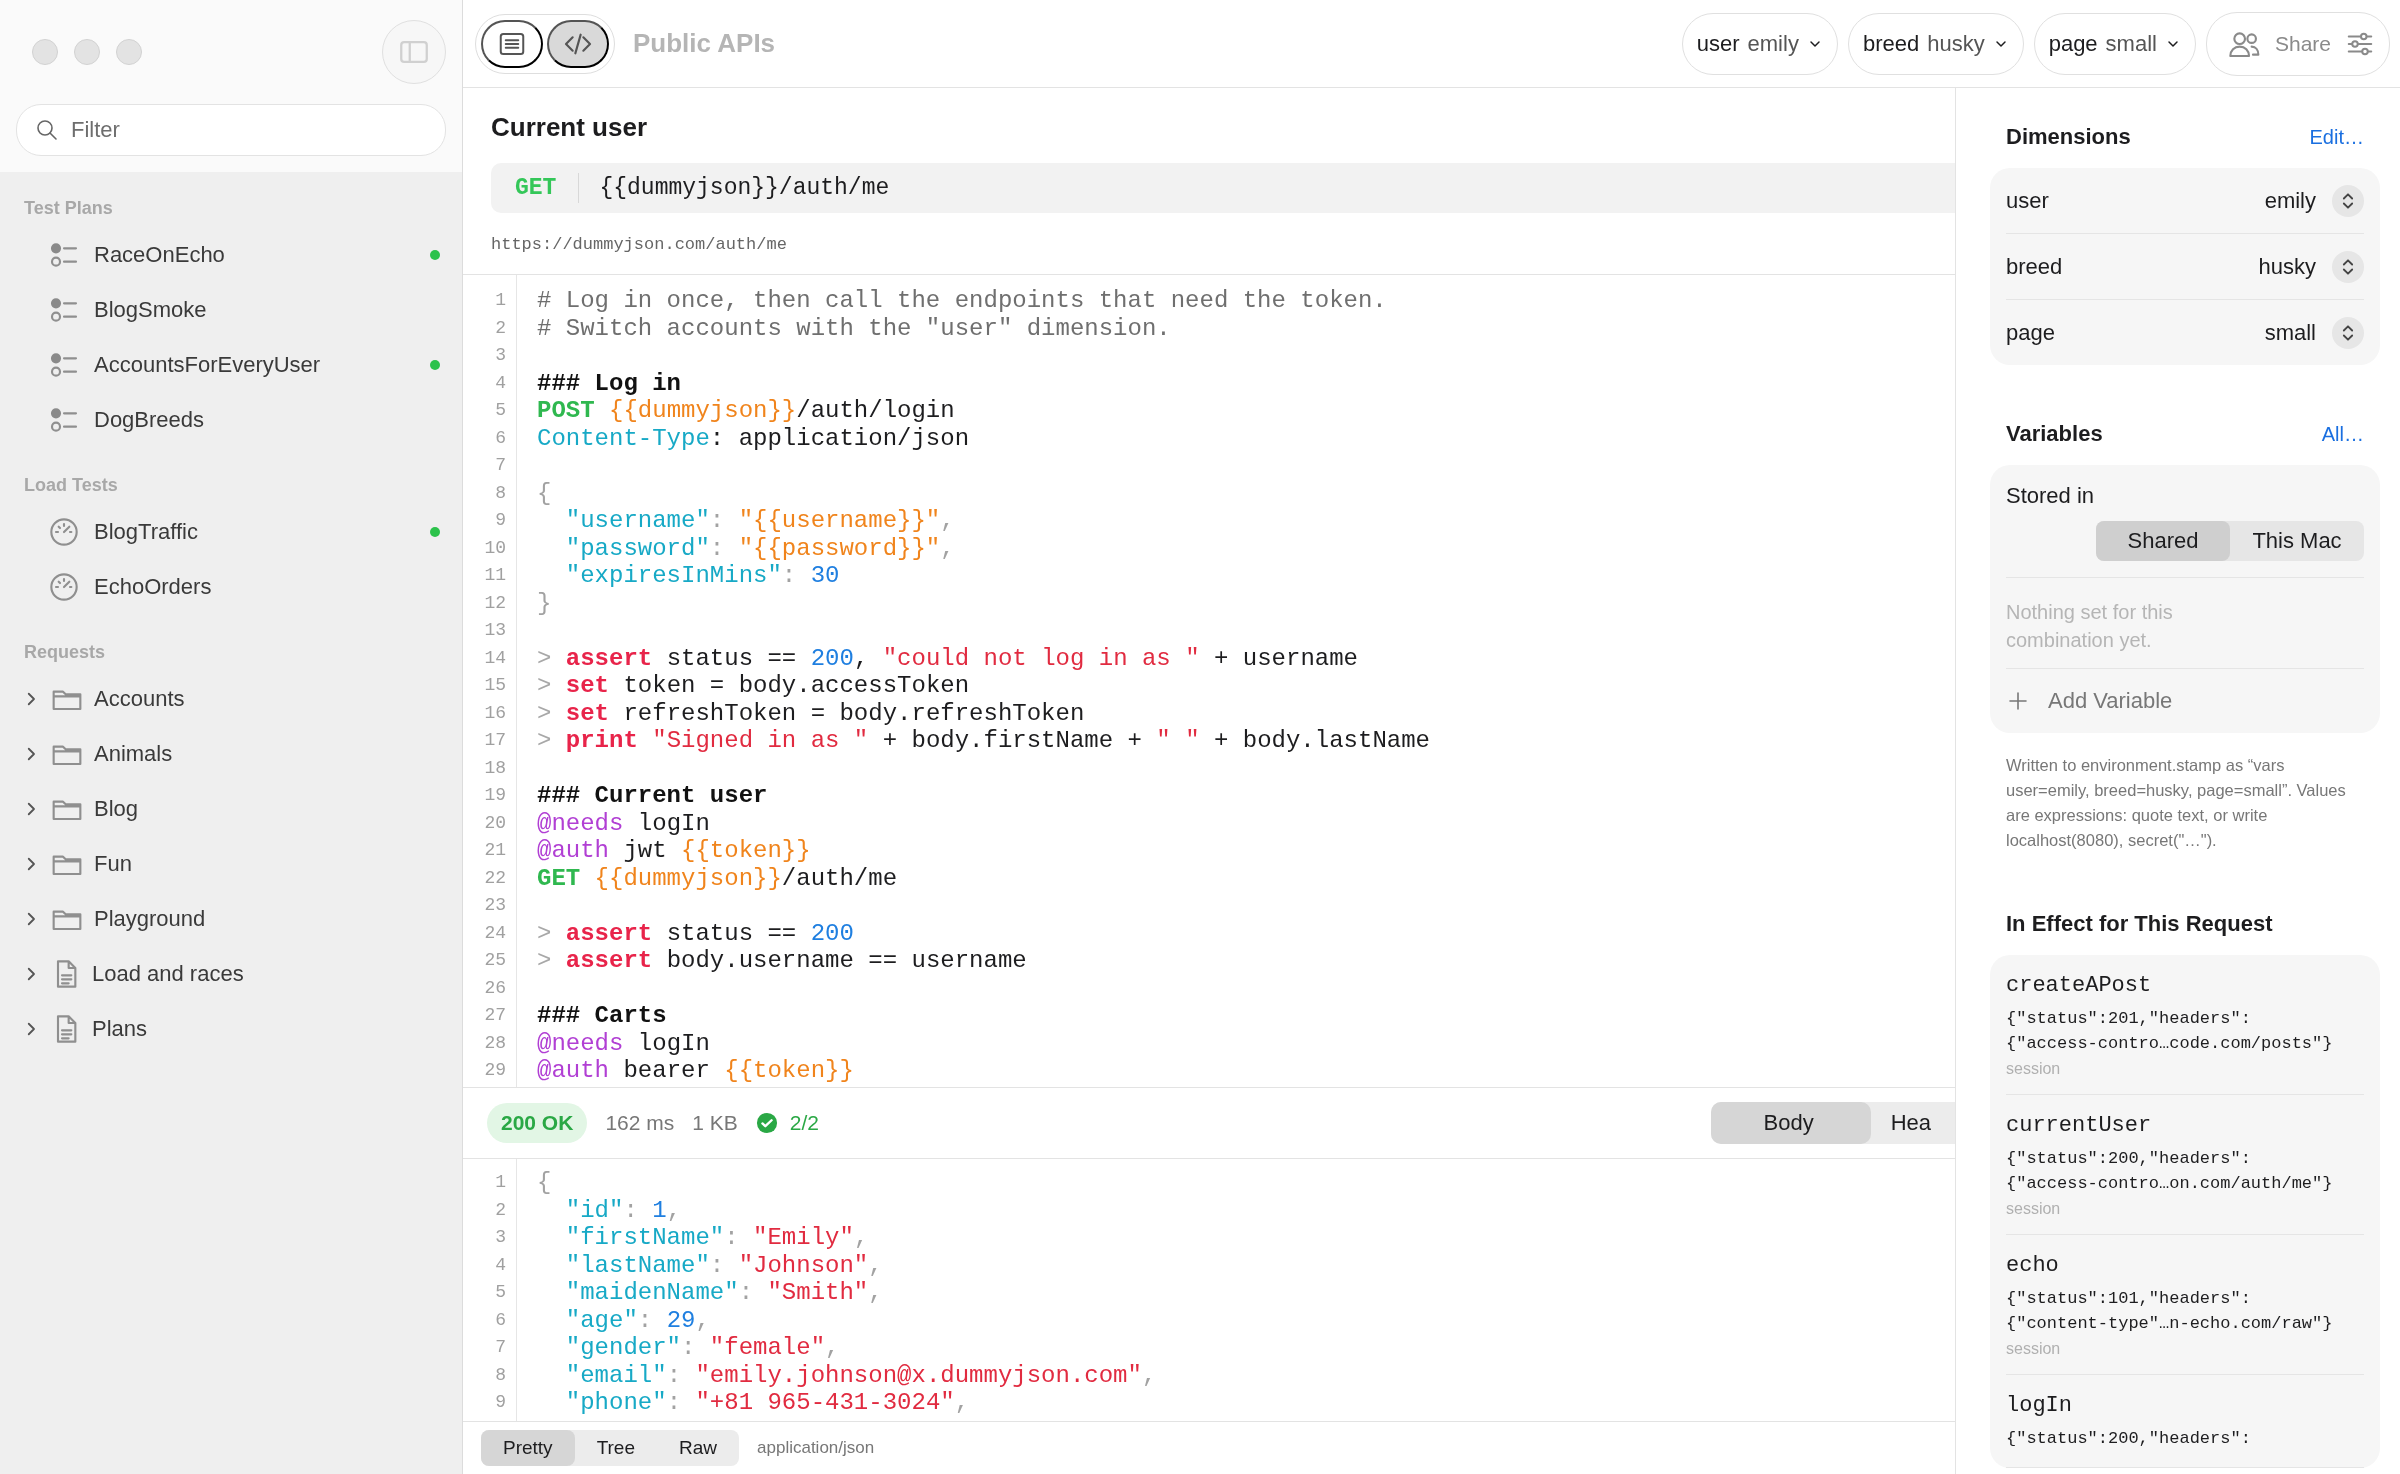  I want to click on dimension-value: husky, so click(2287, 266).